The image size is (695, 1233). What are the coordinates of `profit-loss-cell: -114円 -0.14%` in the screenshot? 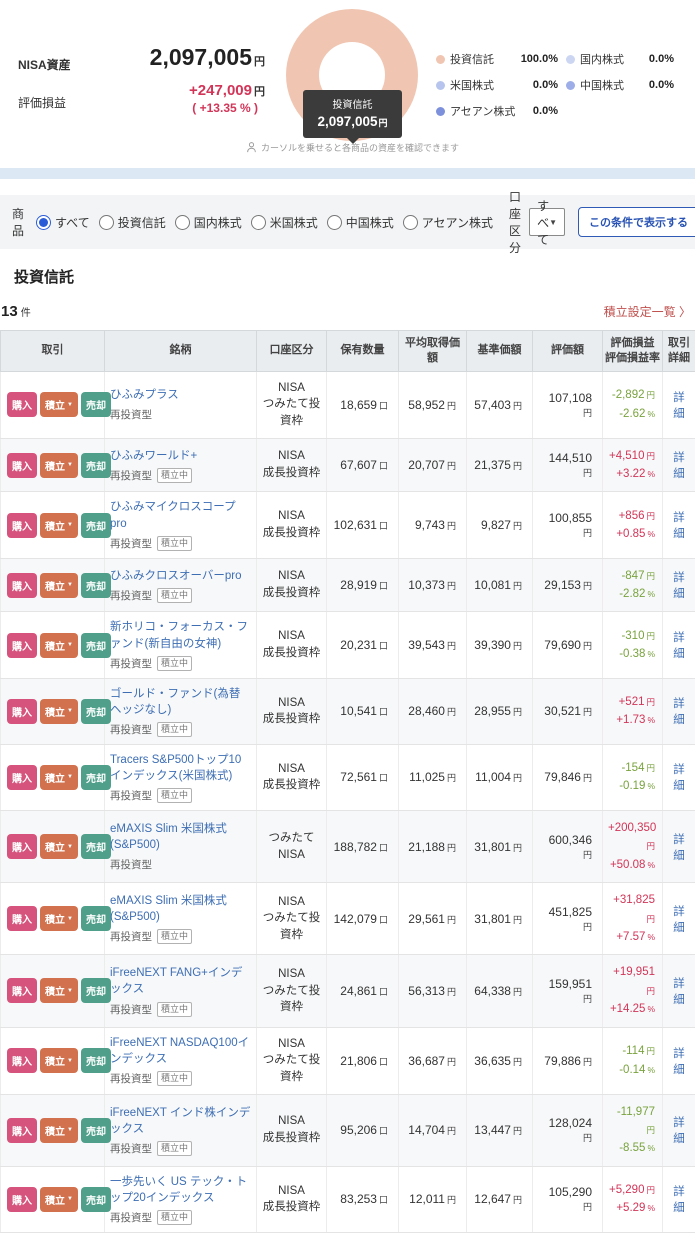 It's located at (633, 1060).